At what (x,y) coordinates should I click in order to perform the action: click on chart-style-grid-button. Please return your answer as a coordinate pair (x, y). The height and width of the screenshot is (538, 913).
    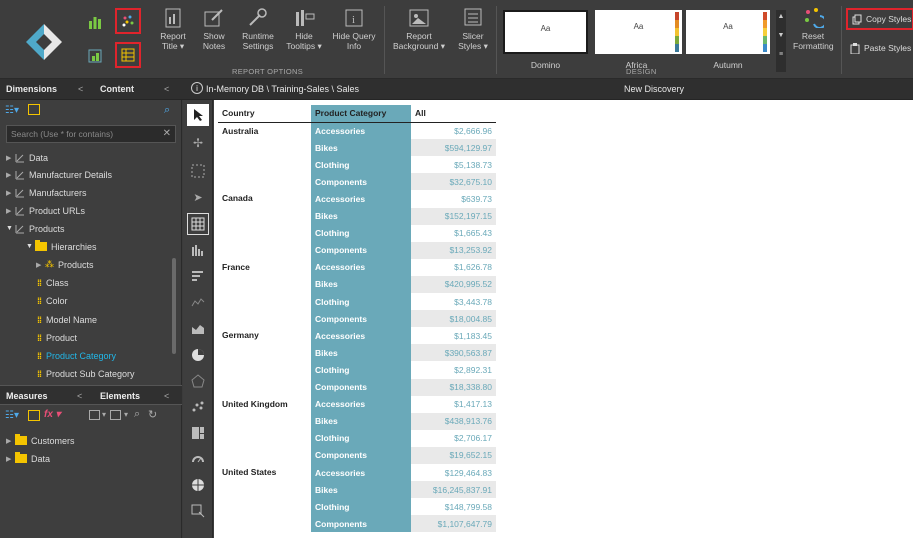
    Looking at the image, I should click on (95, 56).